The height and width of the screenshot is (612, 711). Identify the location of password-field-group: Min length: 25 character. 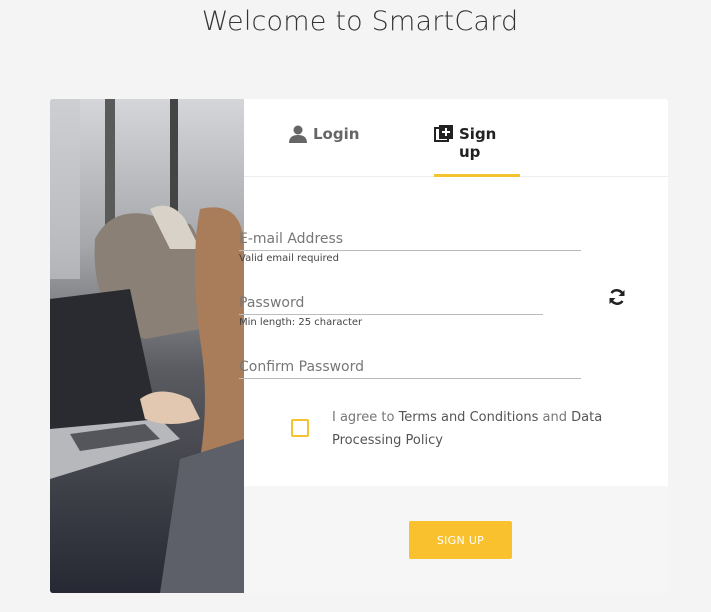
(391, 309).